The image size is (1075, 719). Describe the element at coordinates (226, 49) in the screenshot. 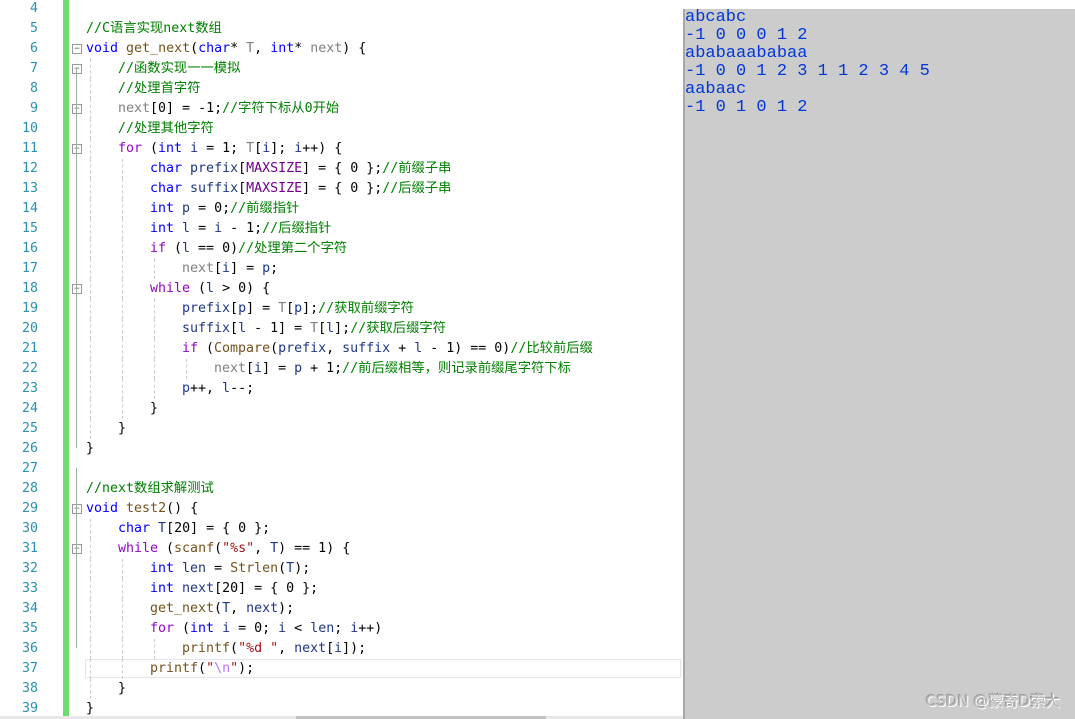

I see `code-line: void get_next(char* T, int* next) {` at that location.